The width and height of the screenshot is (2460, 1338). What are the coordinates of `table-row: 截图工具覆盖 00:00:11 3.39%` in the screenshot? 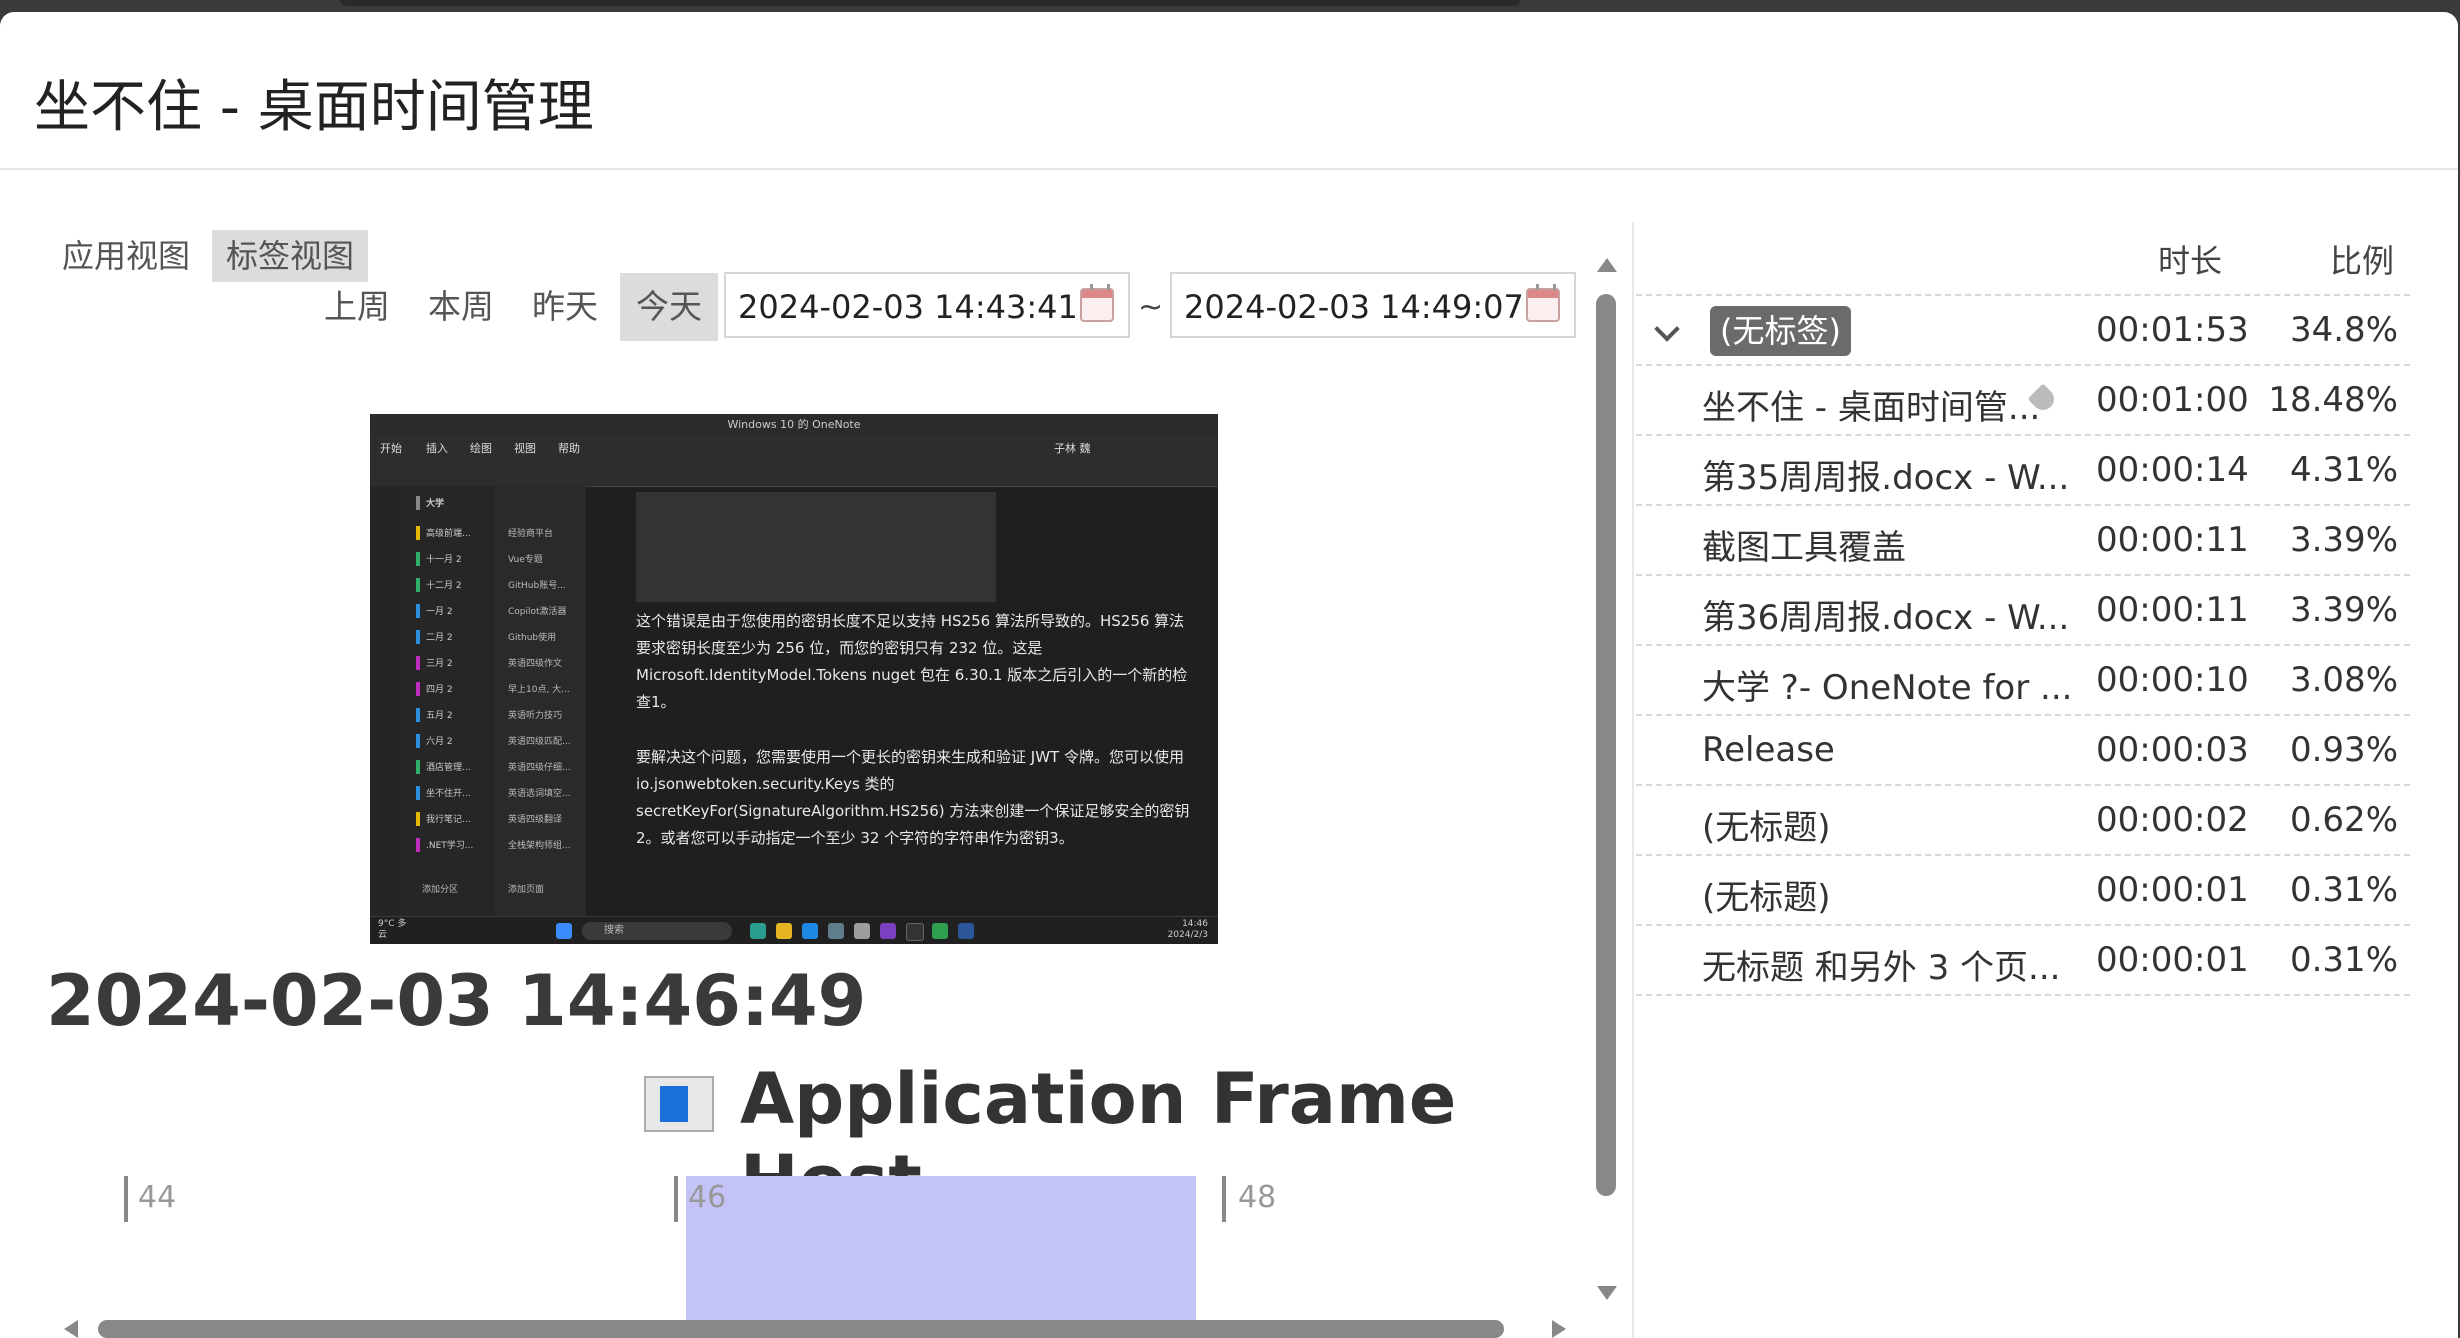 It's located at (2023, 539).